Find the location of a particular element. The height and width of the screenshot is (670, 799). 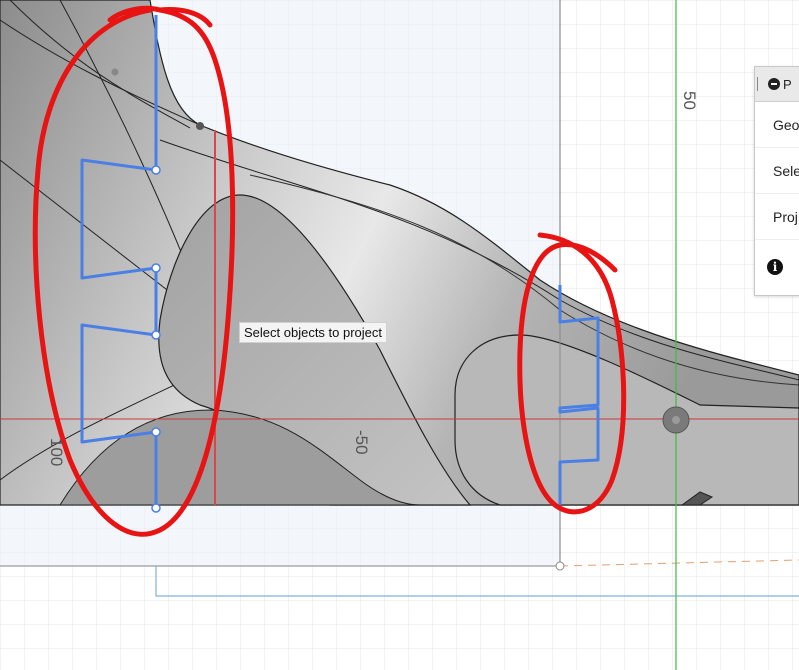

selection-filter-row: Sele is located at coordinates (777, 171).